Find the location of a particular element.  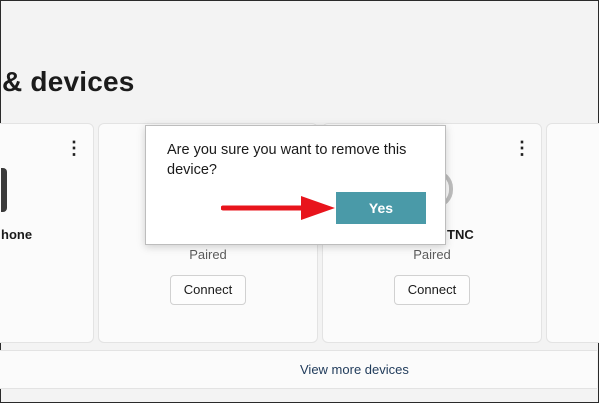

view-more-devices-link: View more devices is located at coordinates (354, 369).